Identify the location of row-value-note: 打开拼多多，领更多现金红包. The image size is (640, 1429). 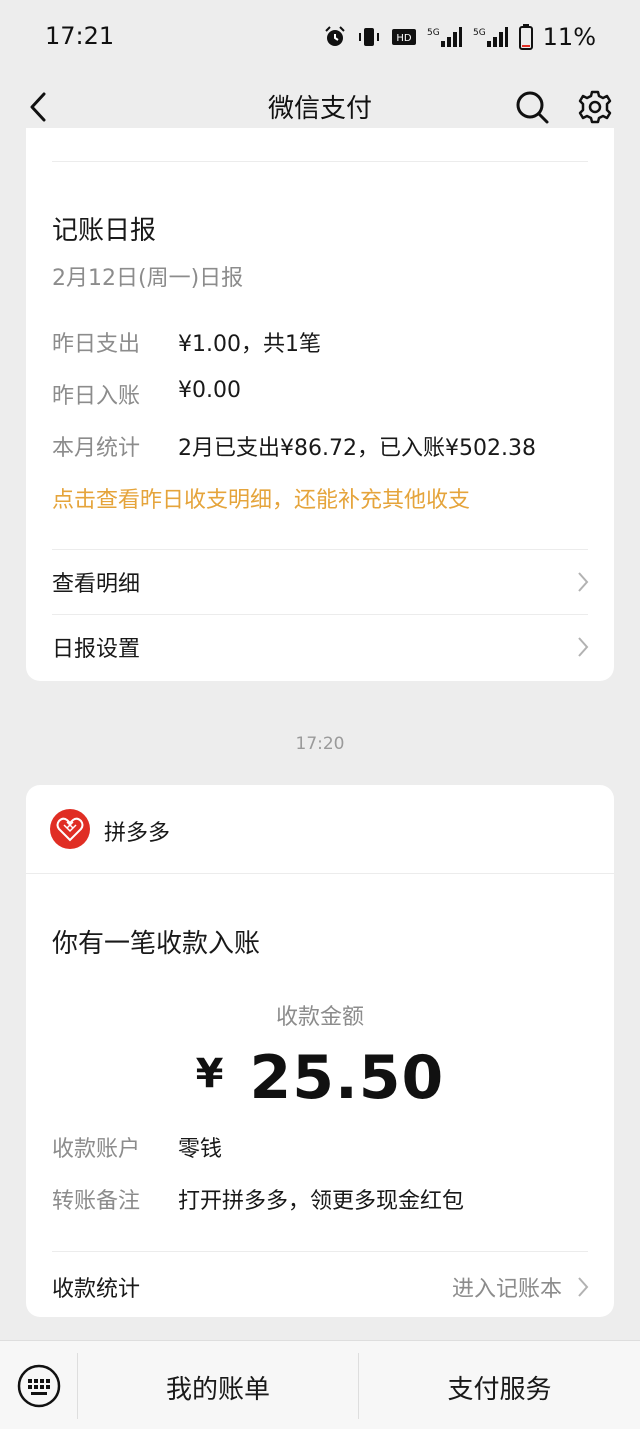
(321, 1201).